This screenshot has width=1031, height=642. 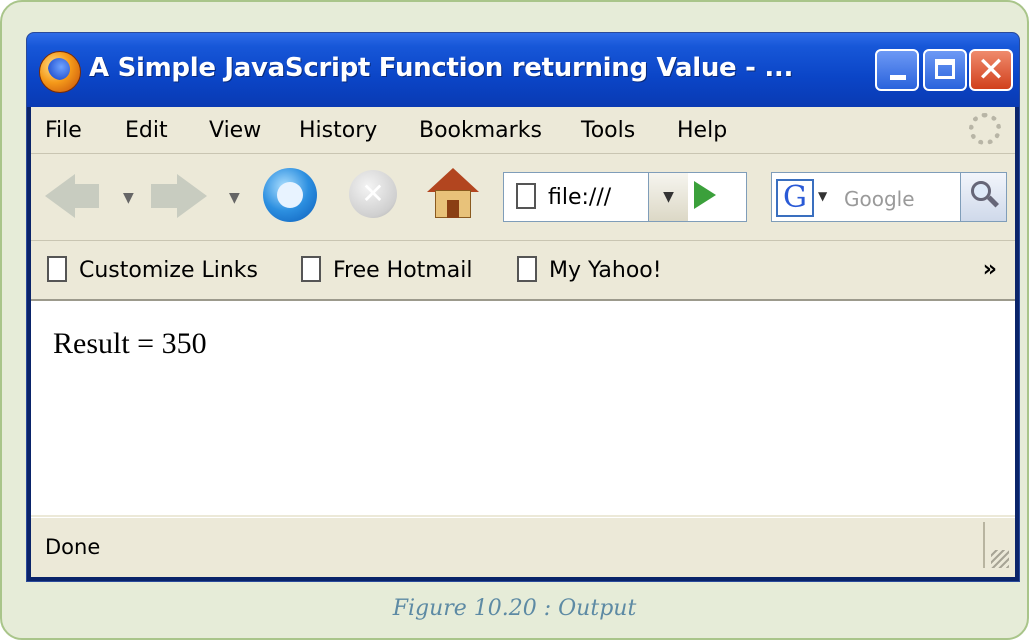 What do you see at coordinates (514, 608) in the screenshot?
I see `figure-caption: Figure 10.20 : Output` at bounding box center [514, 608].